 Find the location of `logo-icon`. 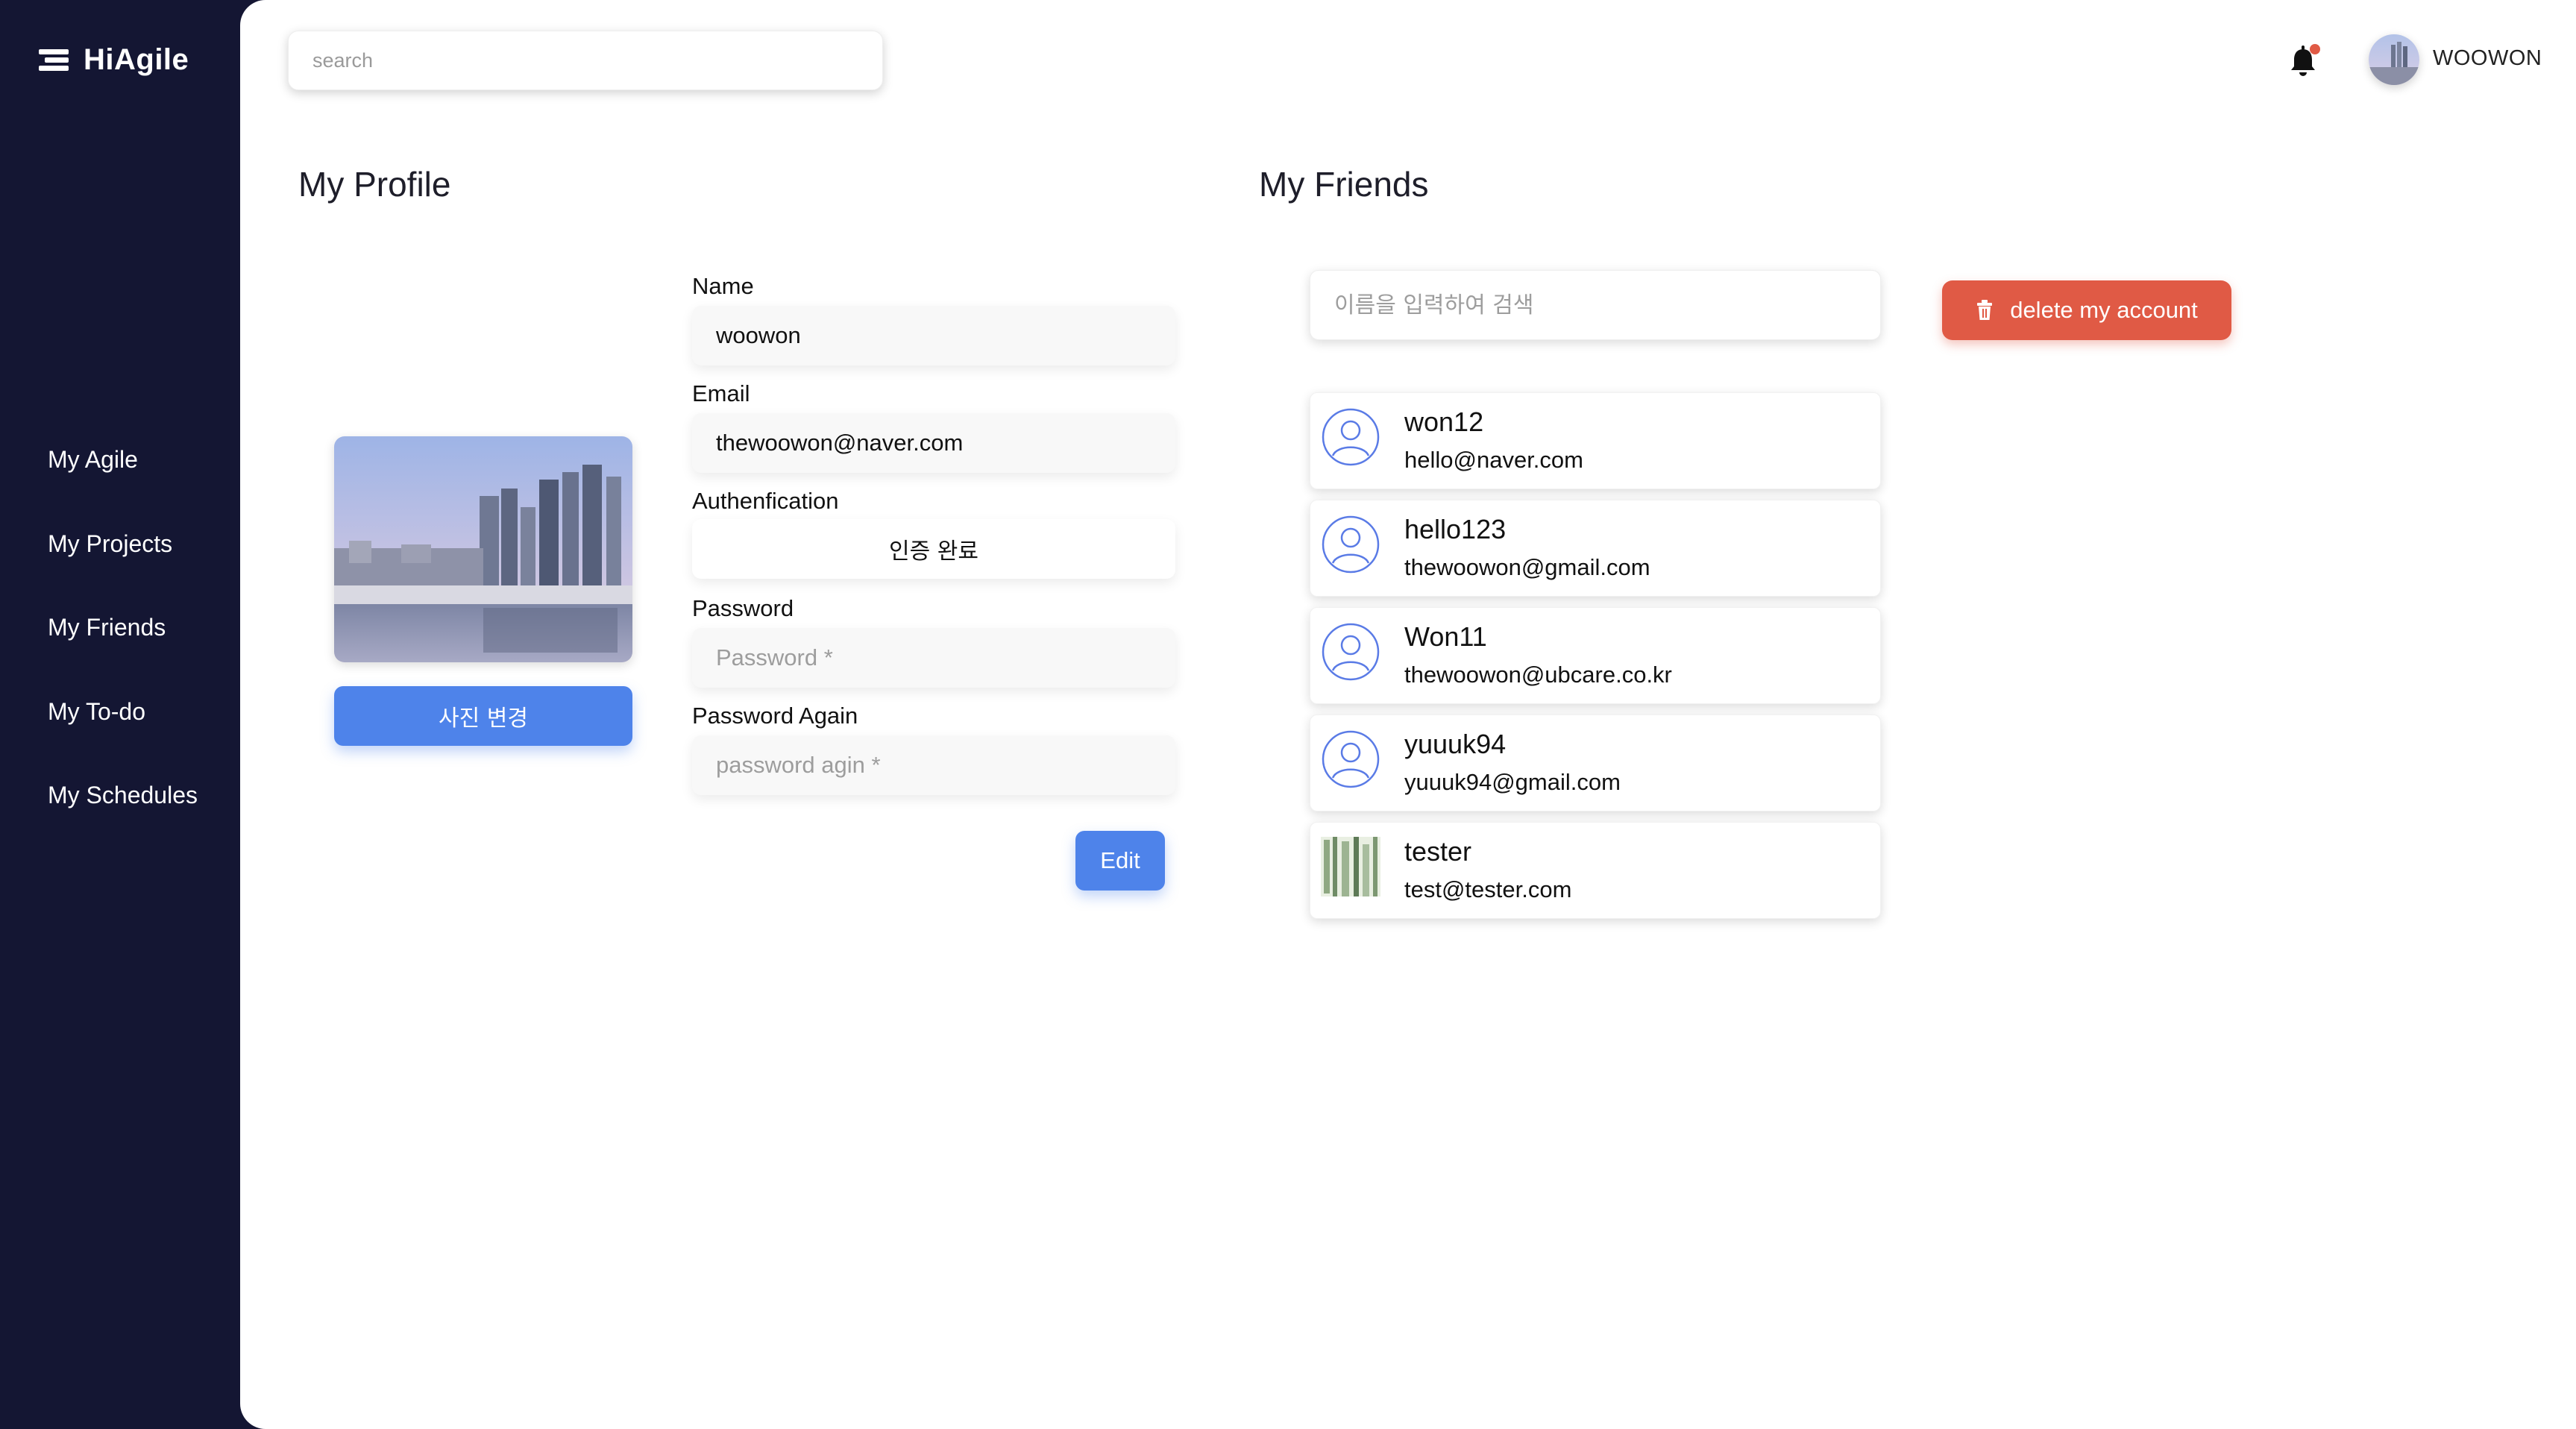

logo-icon is located at coordinates (54, 60).